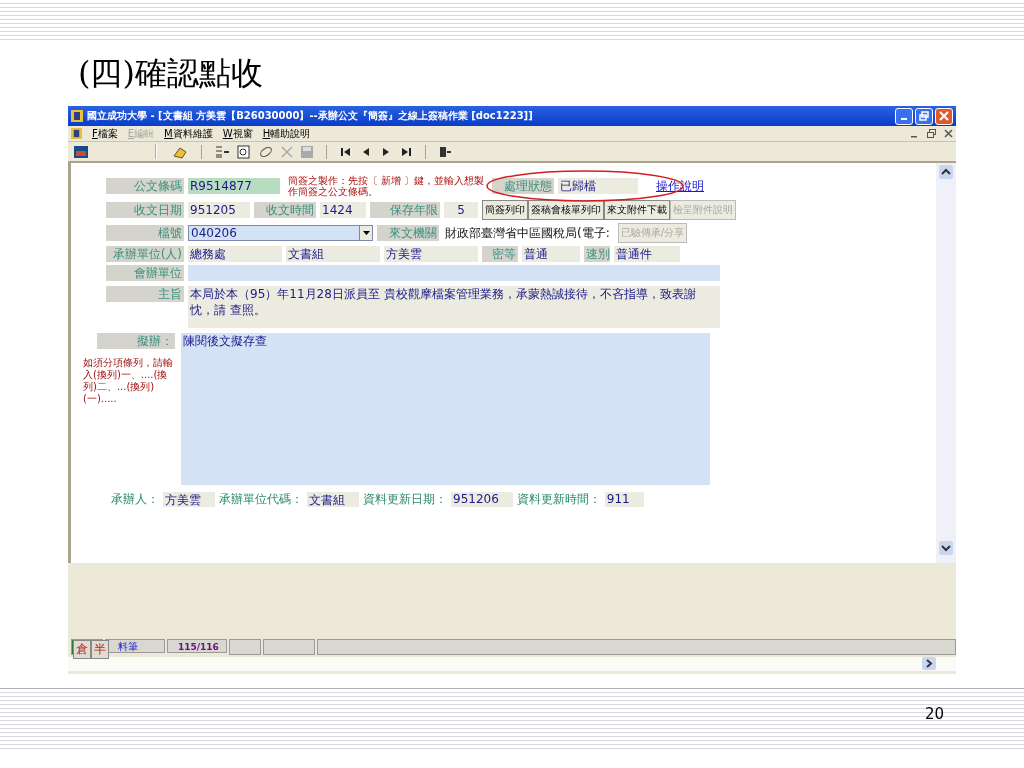 This screenshot has width=1024, height=768. What do you see at coordinates (100, 649) in the screenshot?
I see `ime-button: 半` at bounding box center [100, 649].